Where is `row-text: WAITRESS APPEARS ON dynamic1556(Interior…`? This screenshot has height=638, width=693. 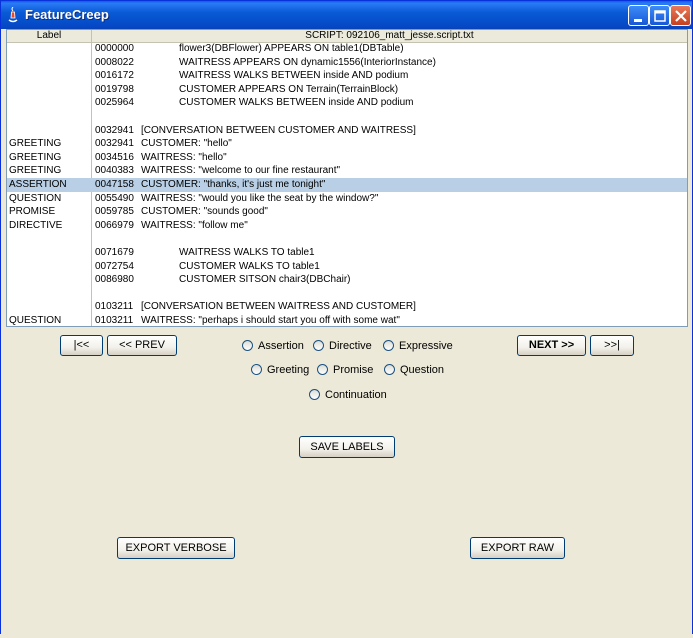
row-text: WAITRESS APPEARS ON dynamic1556(Interior… is located at coordinates (307, 62).